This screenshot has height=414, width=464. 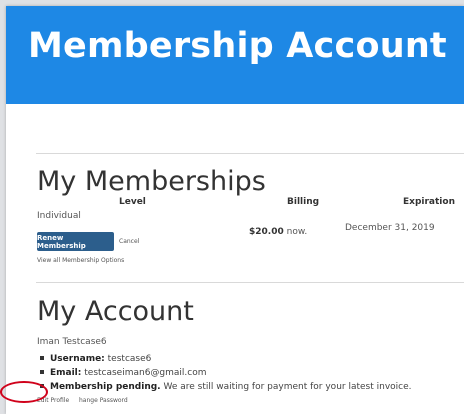 I want to click on email-label: Email:, so click(x=66, y=373).